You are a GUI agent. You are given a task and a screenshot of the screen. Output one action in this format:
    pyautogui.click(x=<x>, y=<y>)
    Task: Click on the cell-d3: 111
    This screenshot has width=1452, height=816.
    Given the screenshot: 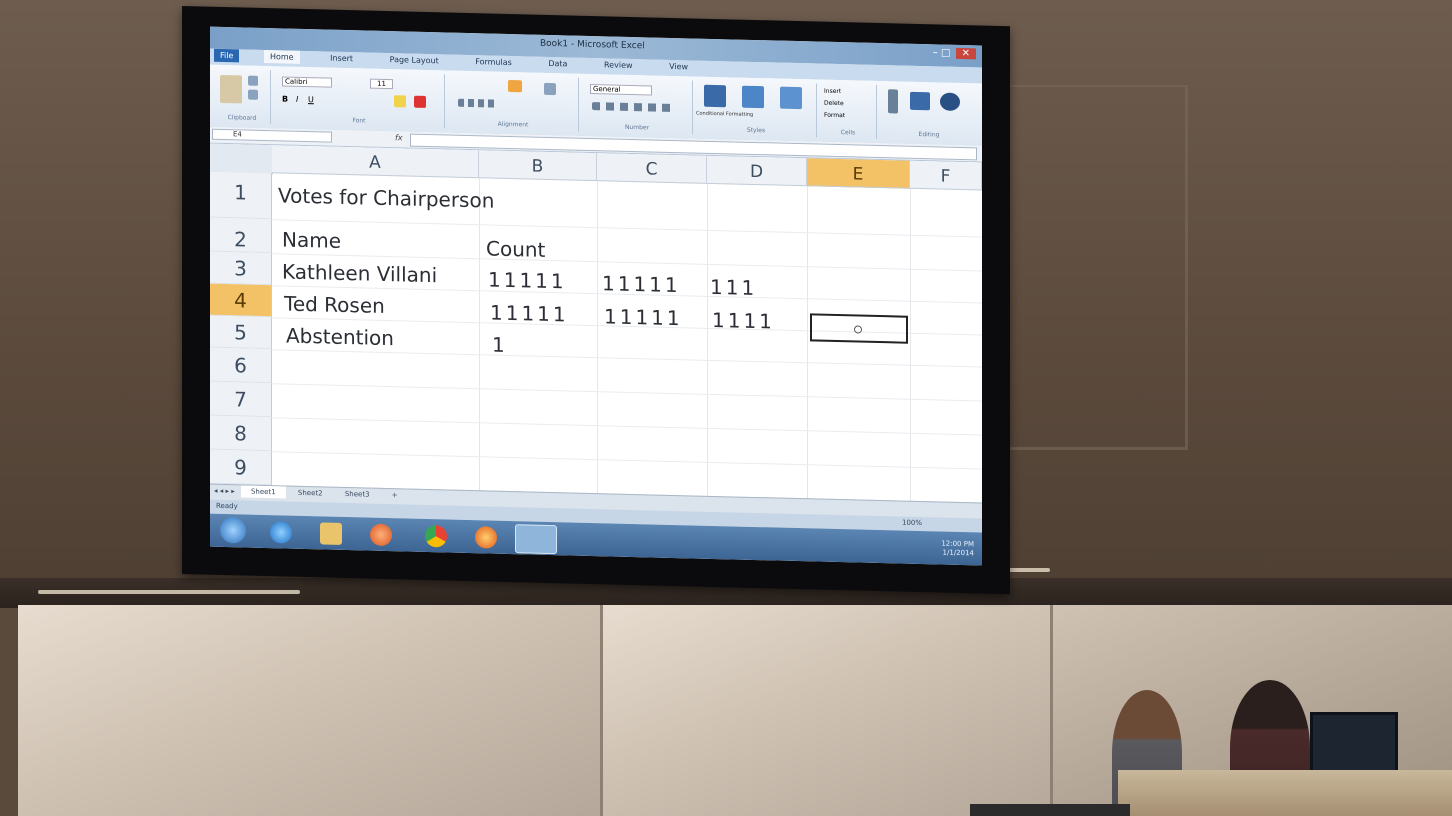 What is the action you would take?
    pyautogui.click(x=733, y=287)
    